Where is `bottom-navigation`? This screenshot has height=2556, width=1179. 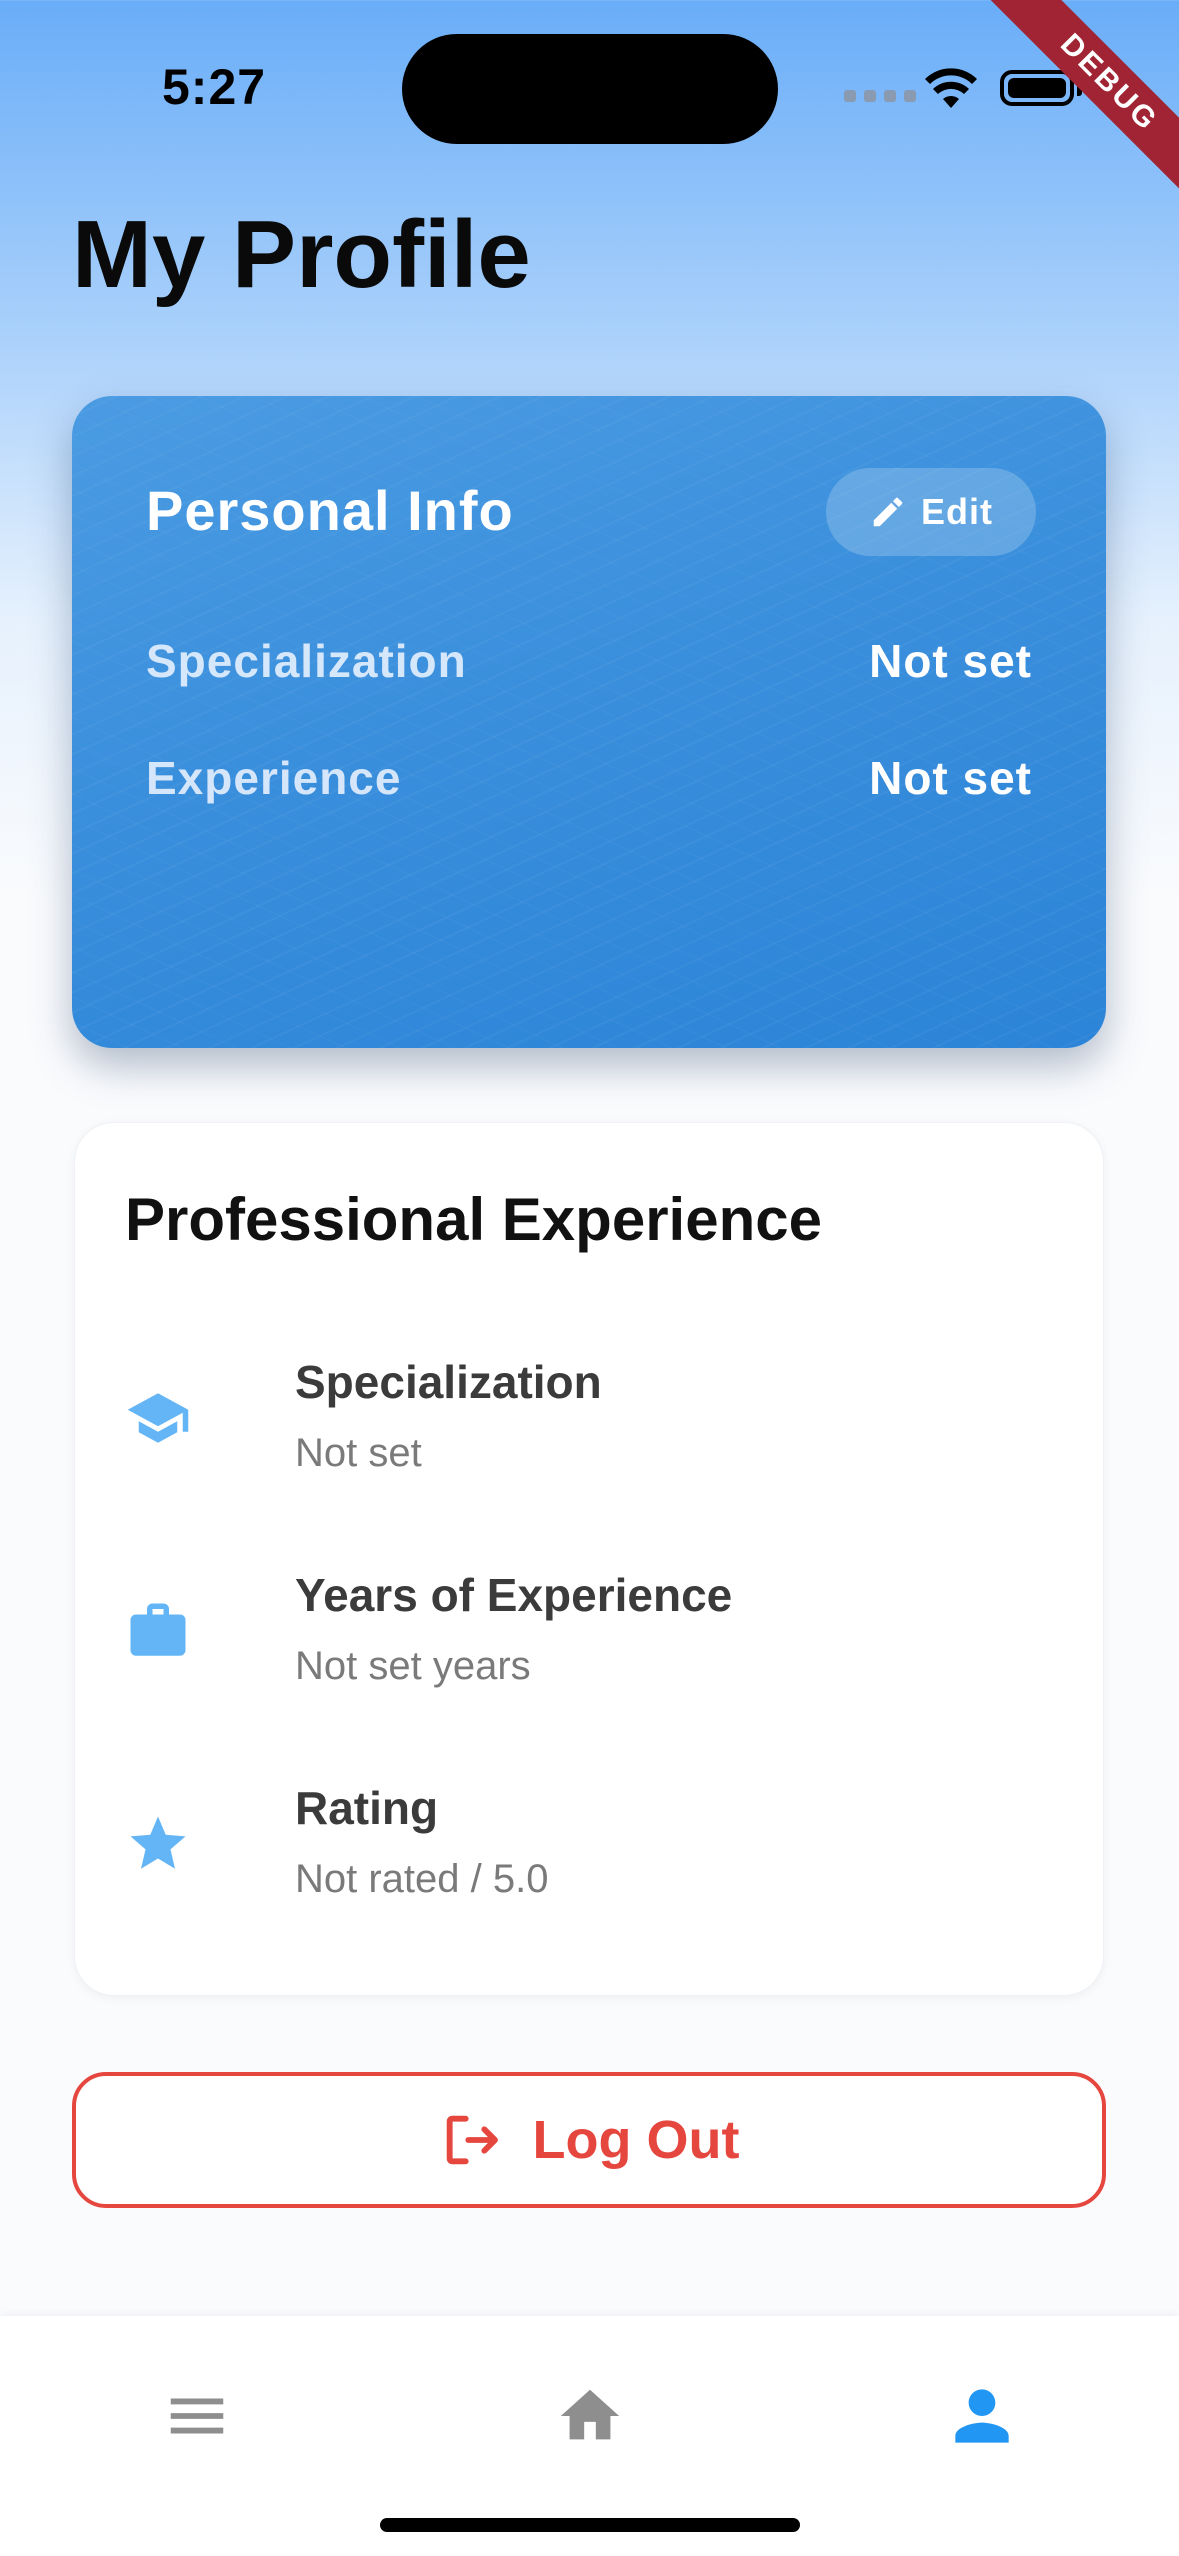 bottom-navigation is located at coordinates (589, 2436).